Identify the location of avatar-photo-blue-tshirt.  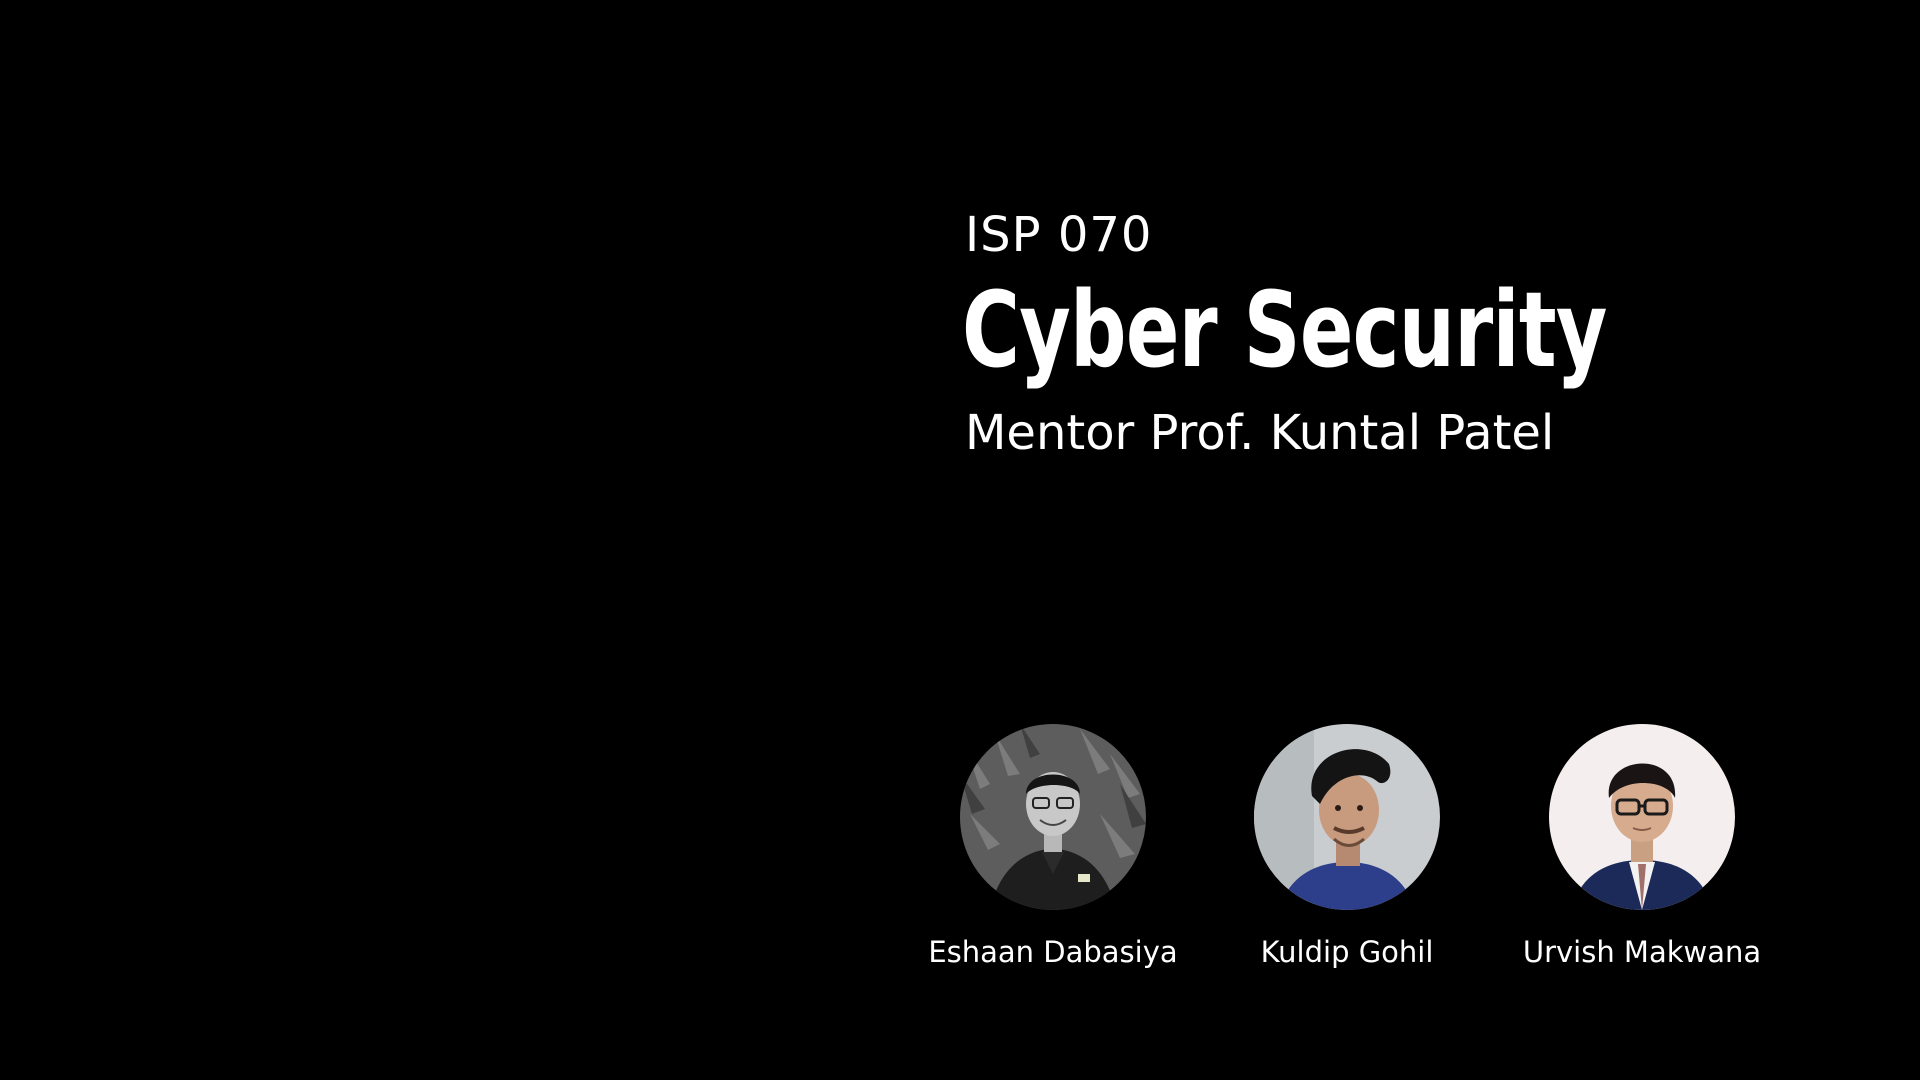
(1347, 817).